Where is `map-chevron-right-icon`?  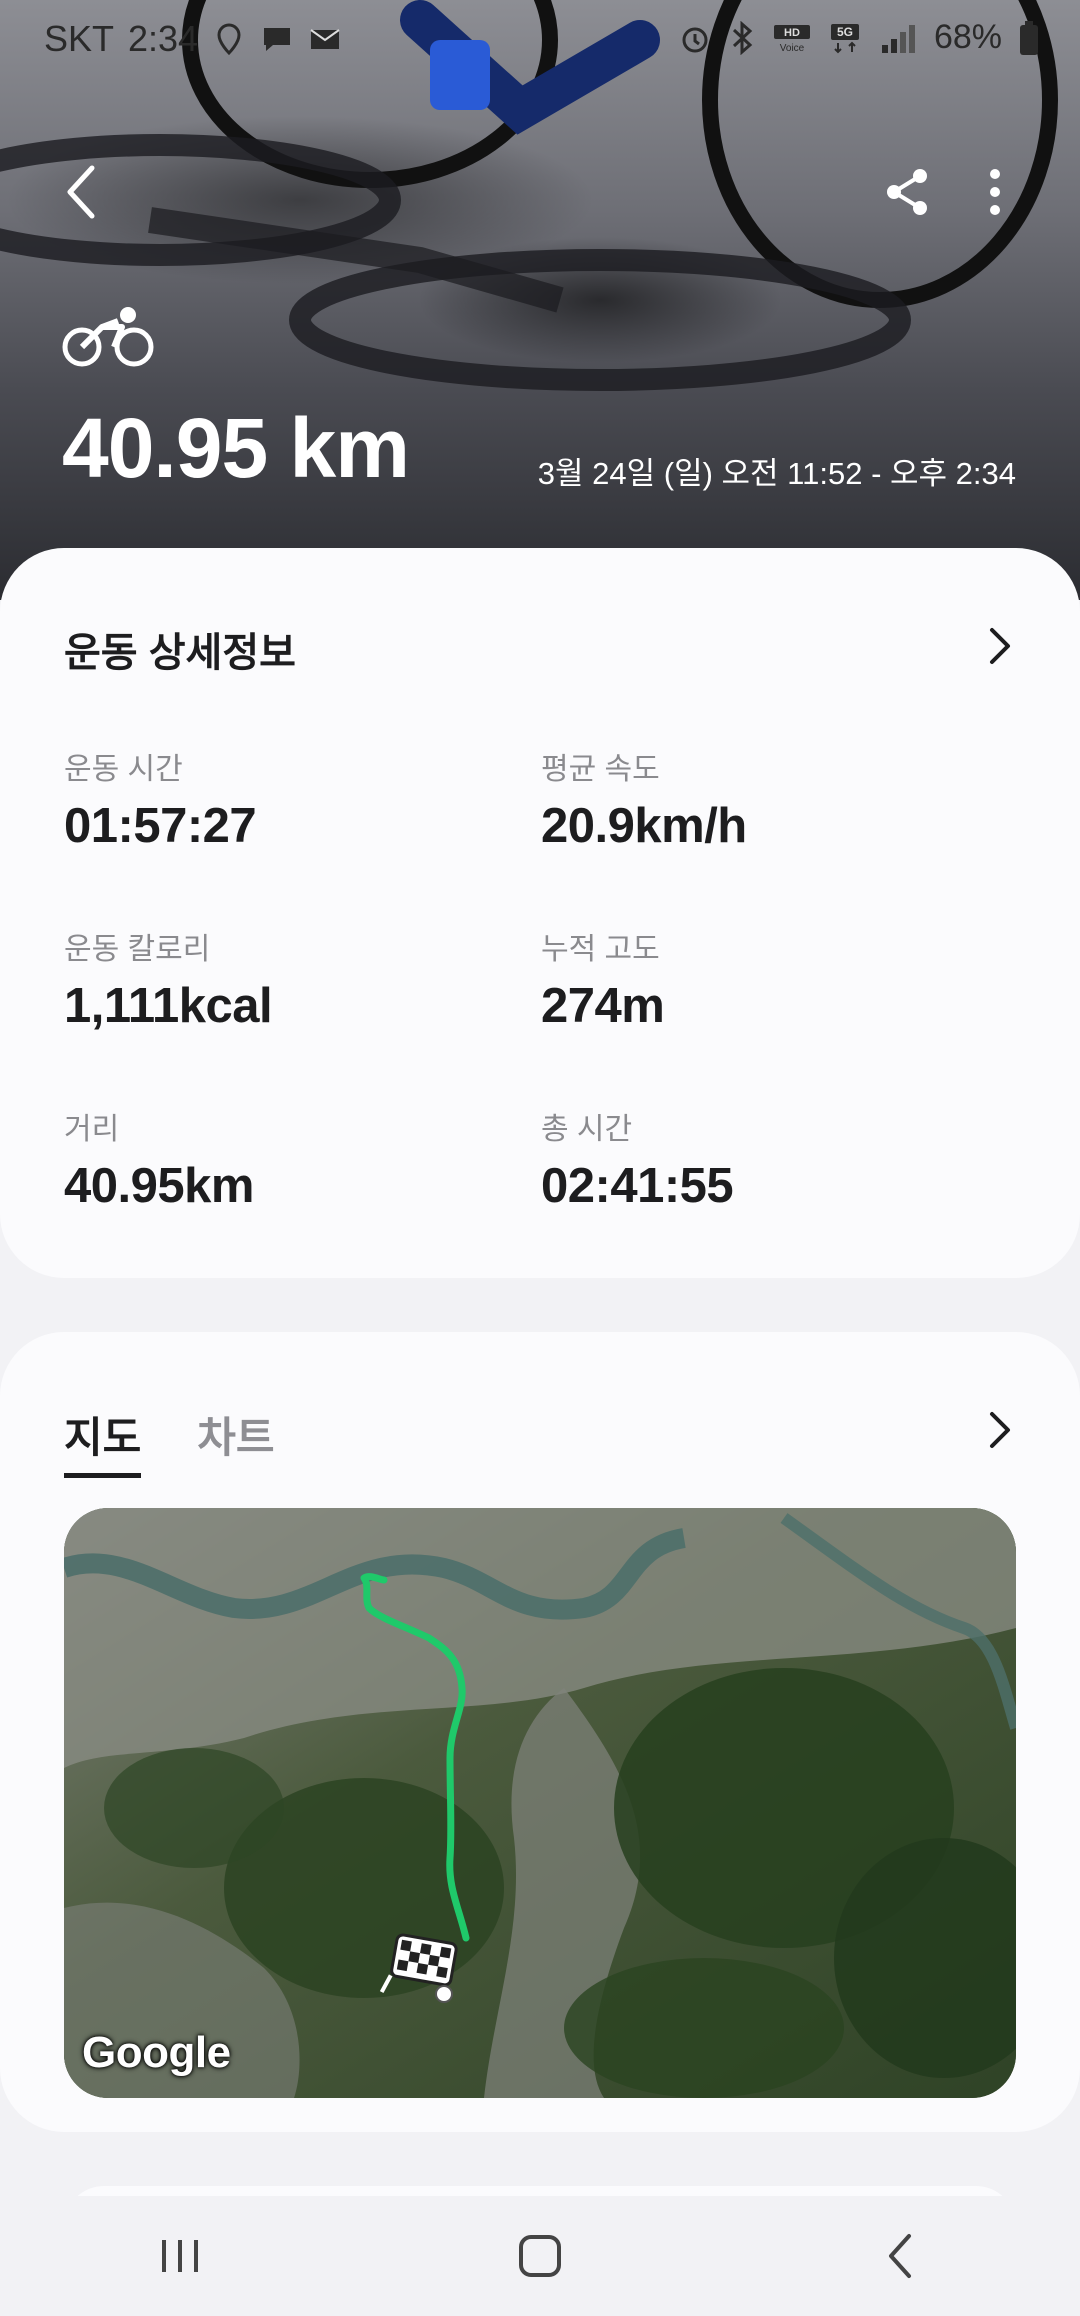 map-chevron-right-icon is located at coordinates (1000, 1430).